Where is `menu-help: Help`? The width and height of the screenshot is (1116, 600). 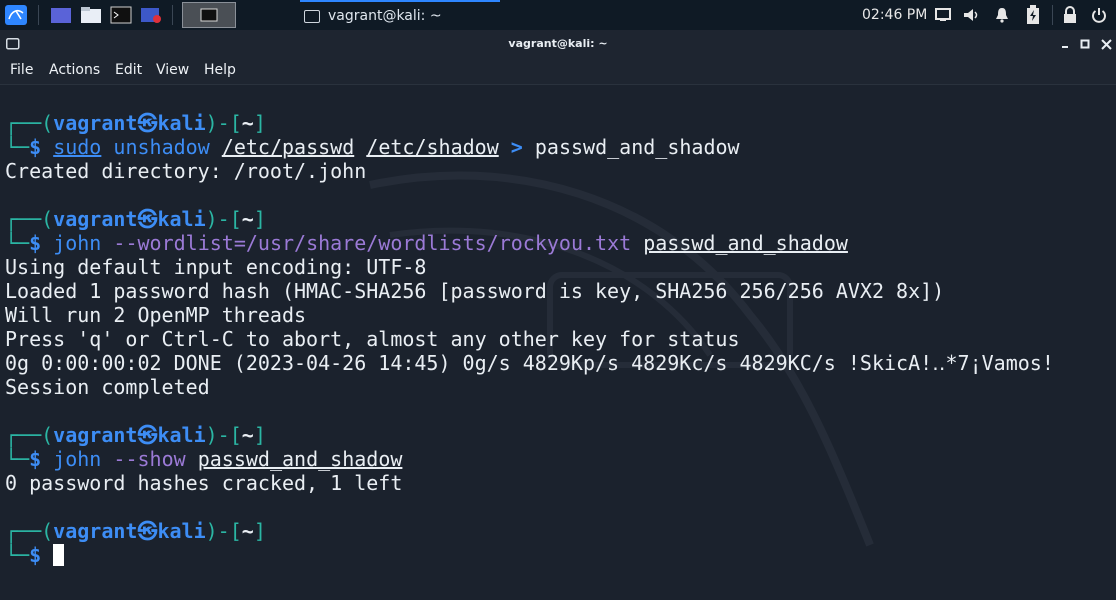 menu-help: Help is located at coordinates (220, 71).